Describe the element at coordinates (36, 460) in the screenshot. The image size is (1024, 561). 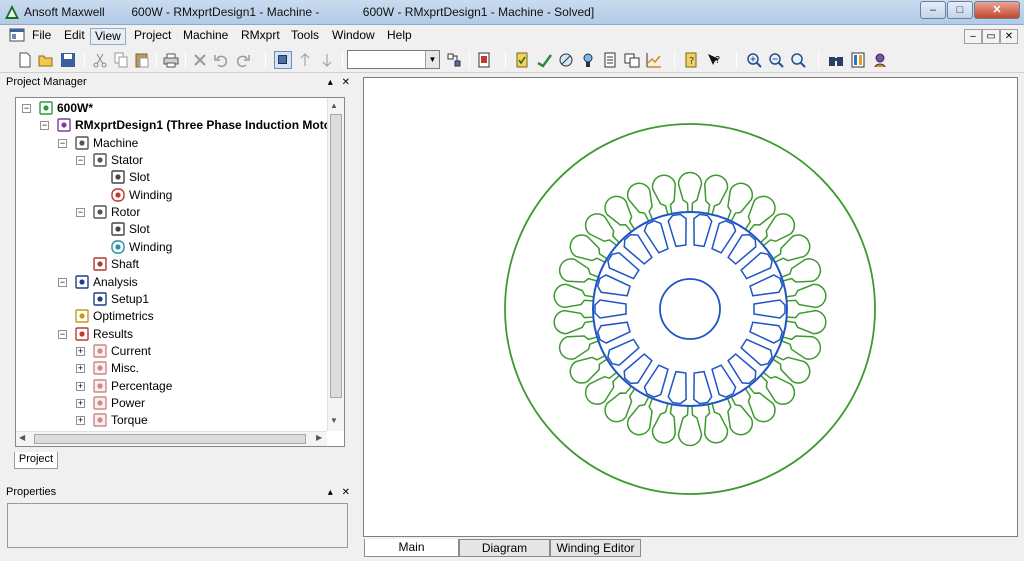
I see `tab-project: Project` at that location.